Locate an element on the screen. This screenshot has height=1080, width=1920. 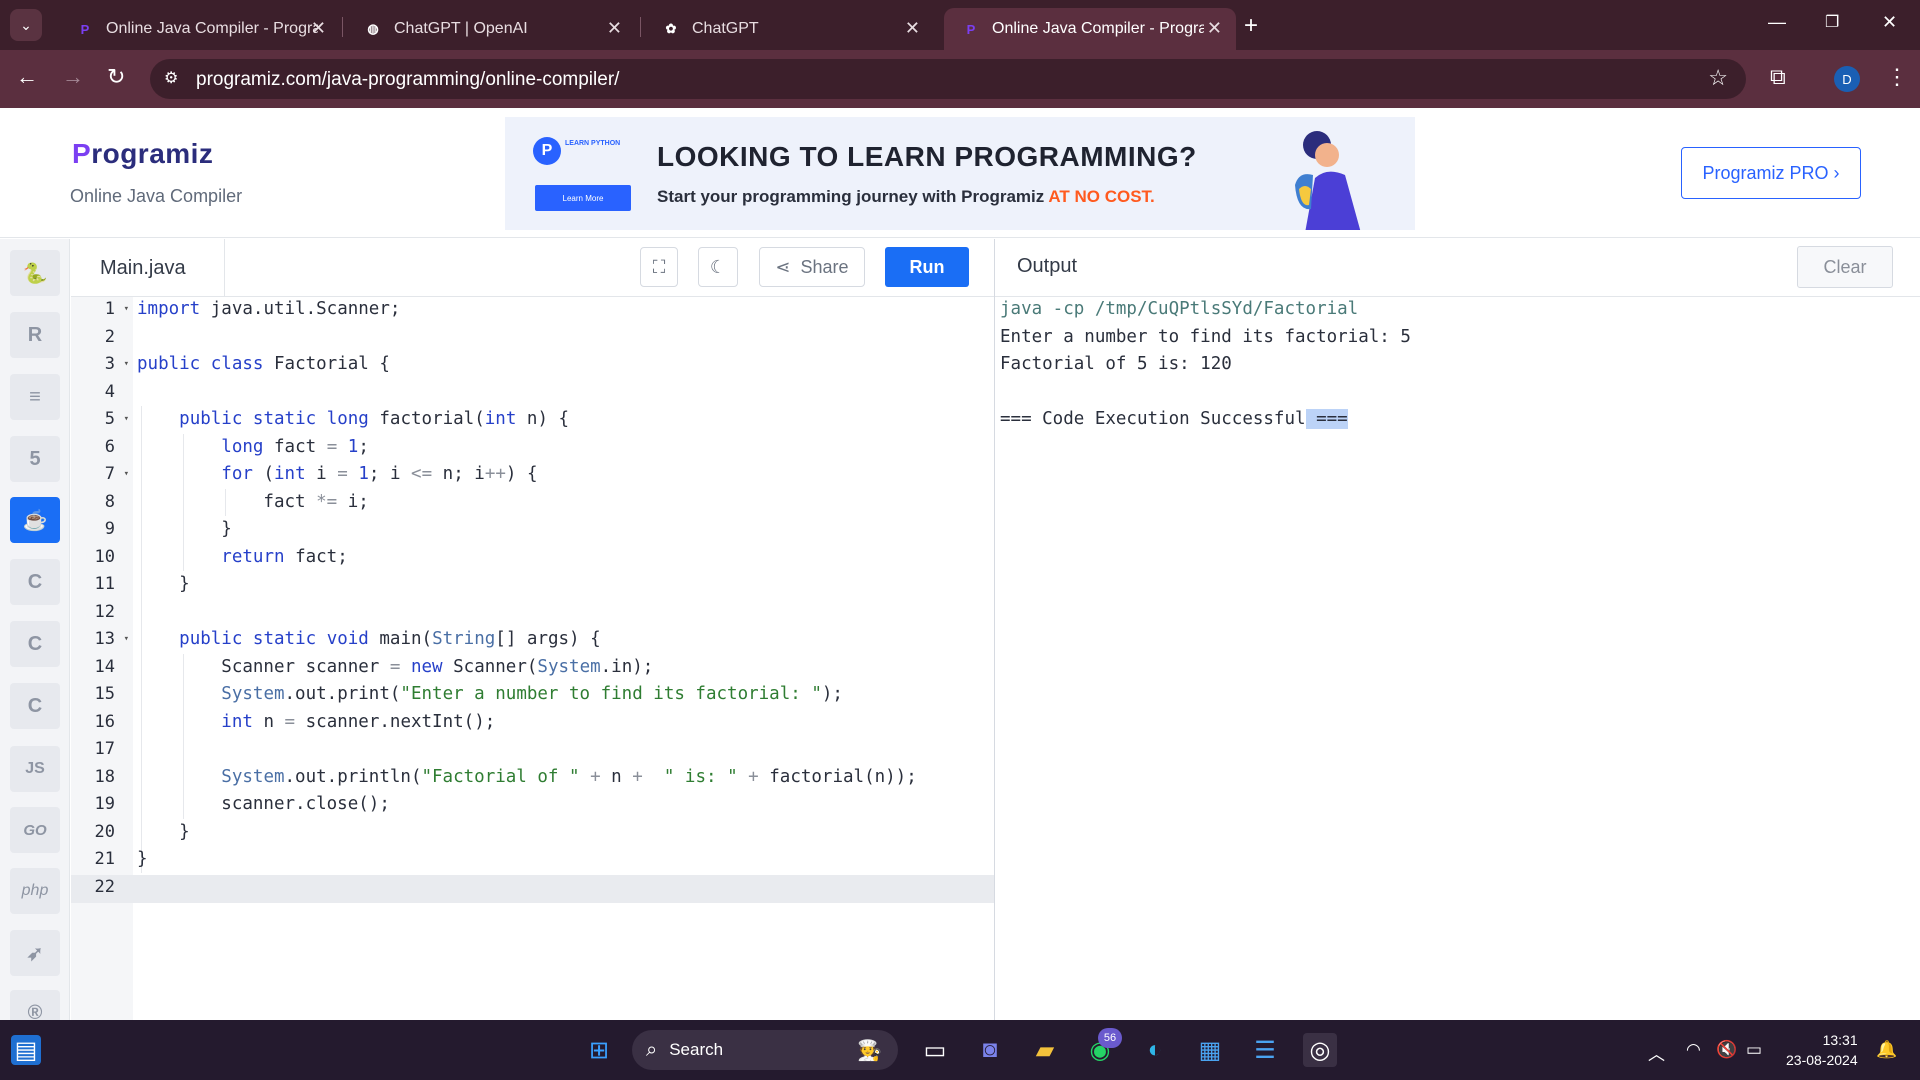
go-icon: GO is located at coordinates (35, 830).